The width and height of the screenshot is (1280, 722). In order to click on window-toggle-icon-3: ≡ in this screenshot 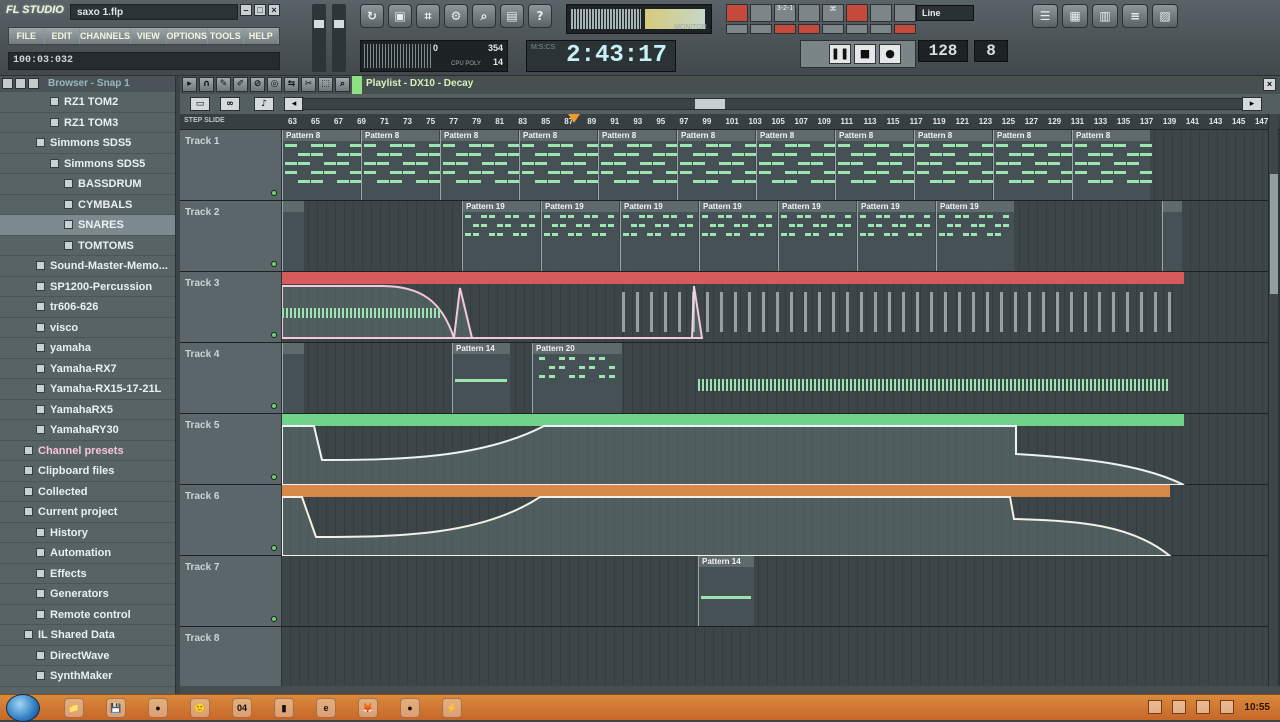, I will do `click(1135, 16)`.